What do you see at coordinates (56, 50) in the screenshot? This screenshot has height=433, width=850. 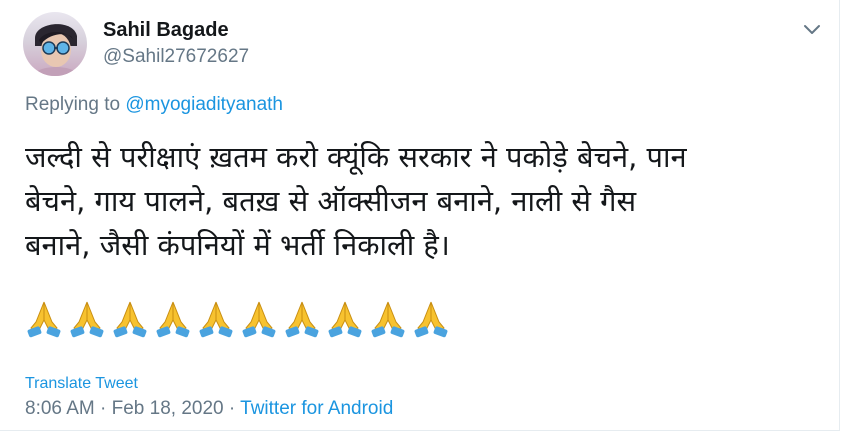 I see `avatar-image` at bounding box center [56, 50].